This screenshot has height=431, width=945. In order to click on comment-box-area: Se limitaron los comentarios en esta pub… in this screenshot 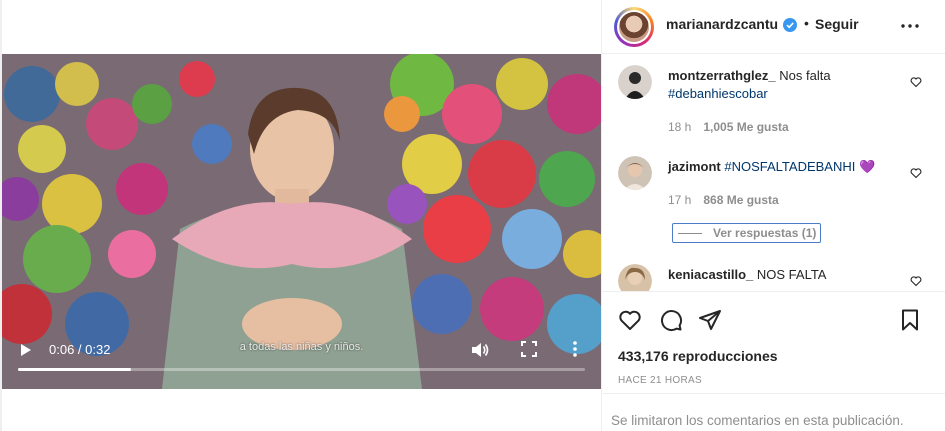, I will do `click(773, 412)`.